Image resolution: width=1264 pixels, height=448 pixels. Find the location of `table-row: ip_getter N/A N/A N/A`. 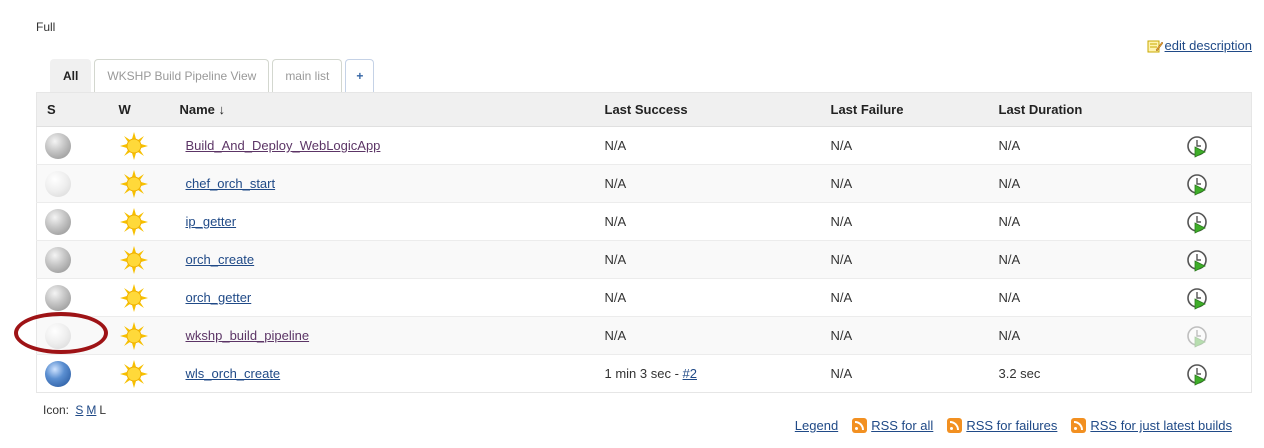

table-row: ip_getter N/A N/A N/A is located at coordinates (644, 221).